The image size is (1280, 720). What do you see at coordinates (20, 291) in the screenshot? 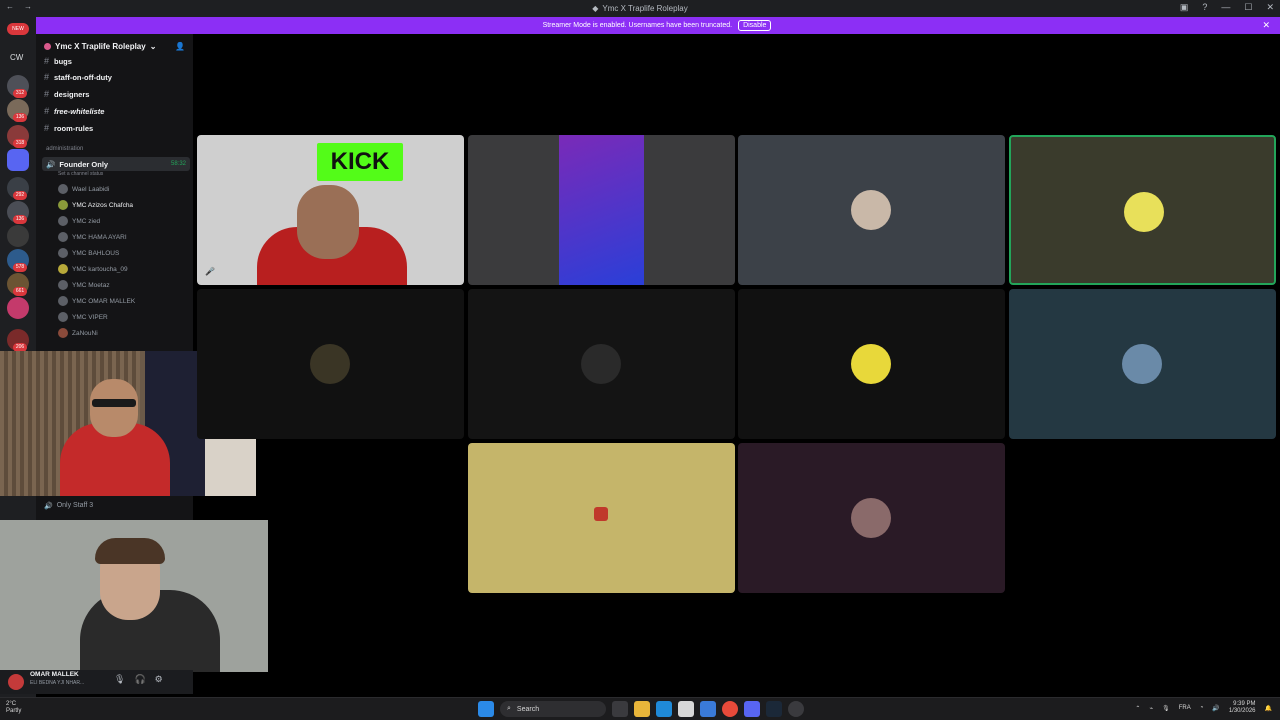
I see `unread-badge: 661` at bounding box center [20, 291].